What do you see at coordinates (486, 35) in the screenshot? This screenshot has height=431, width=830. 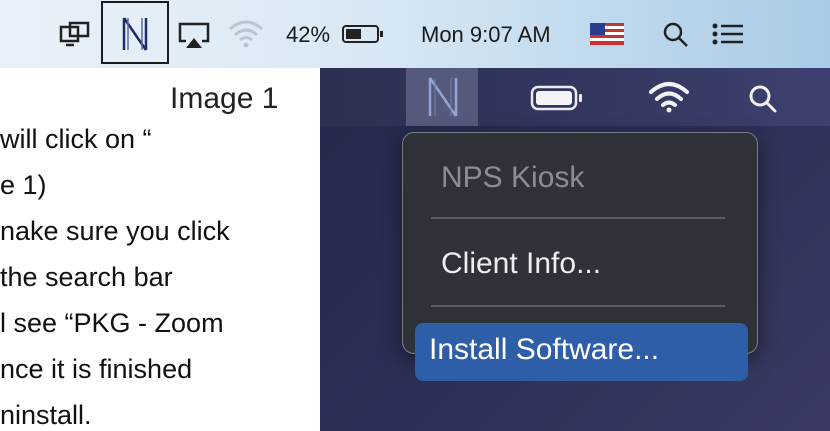 I see `menu-clock: Mon 9:07 AM` at bounding box center [486, 35].